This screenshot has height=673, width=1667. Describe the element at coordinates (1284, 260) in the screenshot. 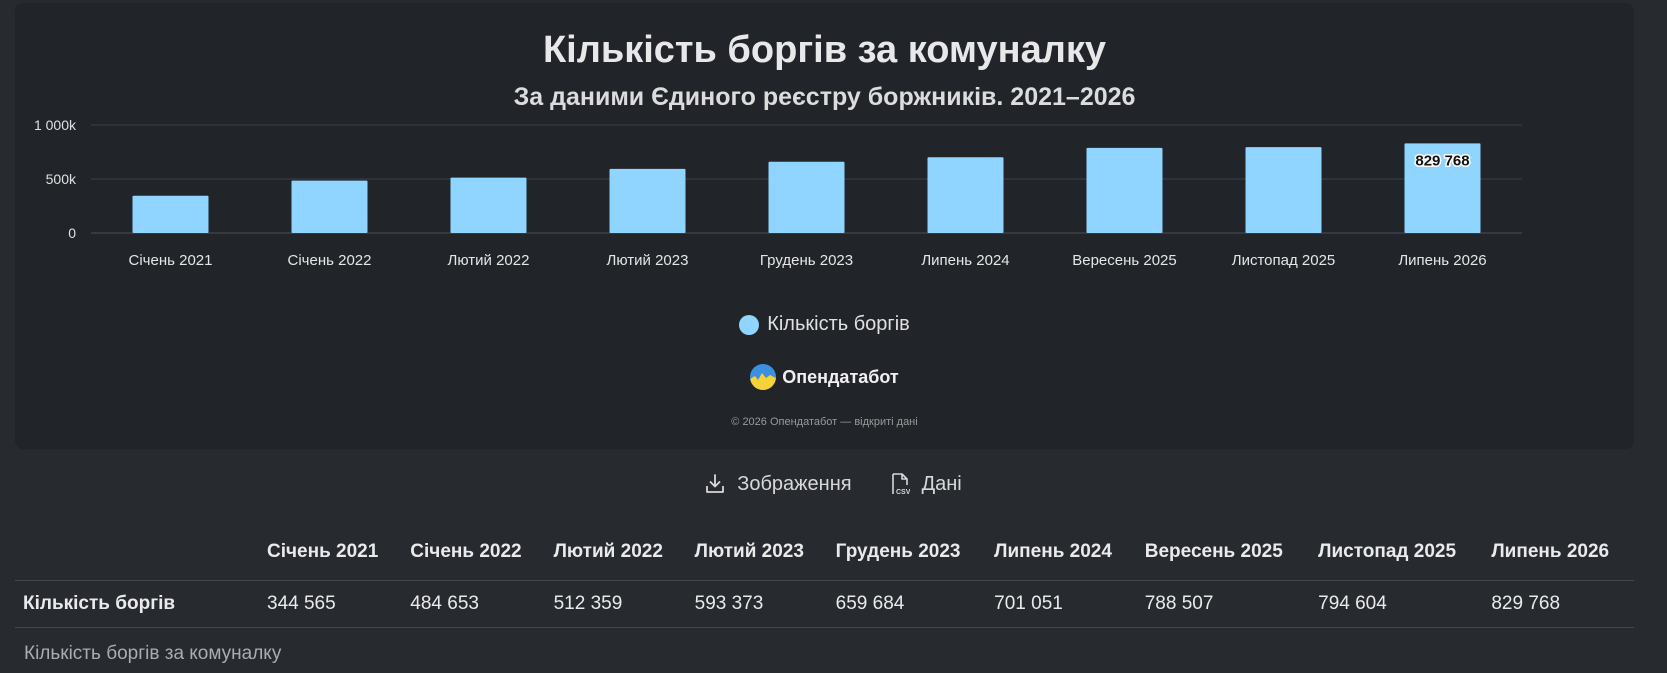

I see `x-tick-label: Листопад 2025` at that location.